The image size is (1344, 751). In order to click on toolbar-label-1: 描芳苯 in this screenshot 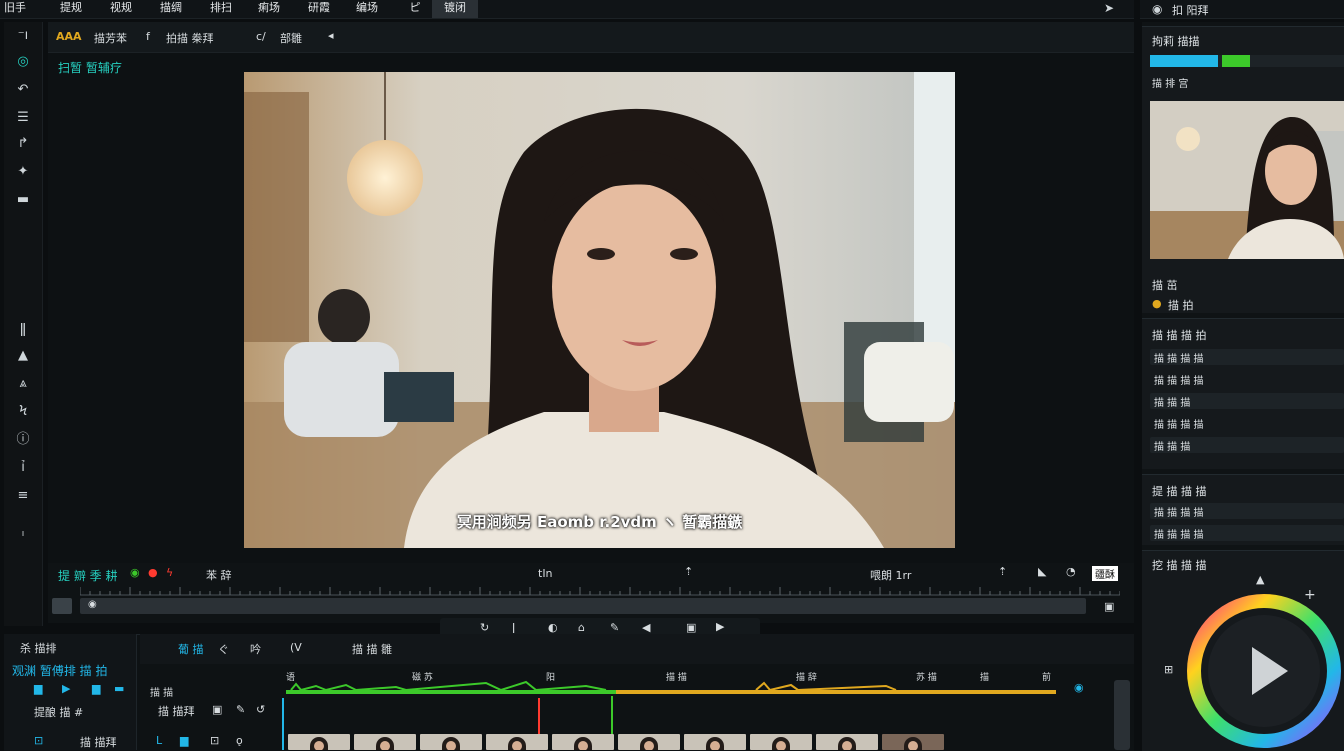, I will do `click(110, 38)`.